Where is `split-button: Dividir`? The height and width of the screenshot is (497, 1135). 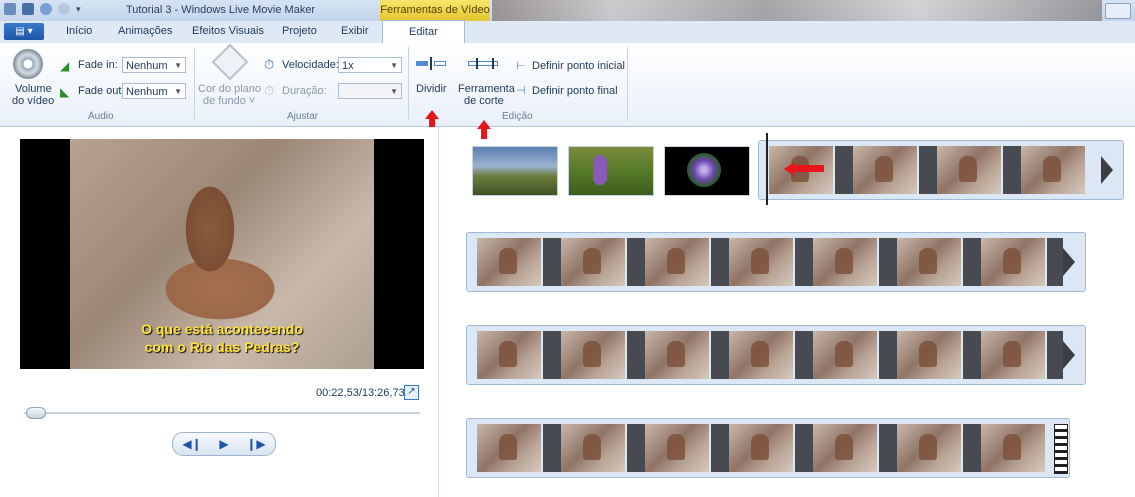 split-button: Dividir is located at coordinates (431, 89).